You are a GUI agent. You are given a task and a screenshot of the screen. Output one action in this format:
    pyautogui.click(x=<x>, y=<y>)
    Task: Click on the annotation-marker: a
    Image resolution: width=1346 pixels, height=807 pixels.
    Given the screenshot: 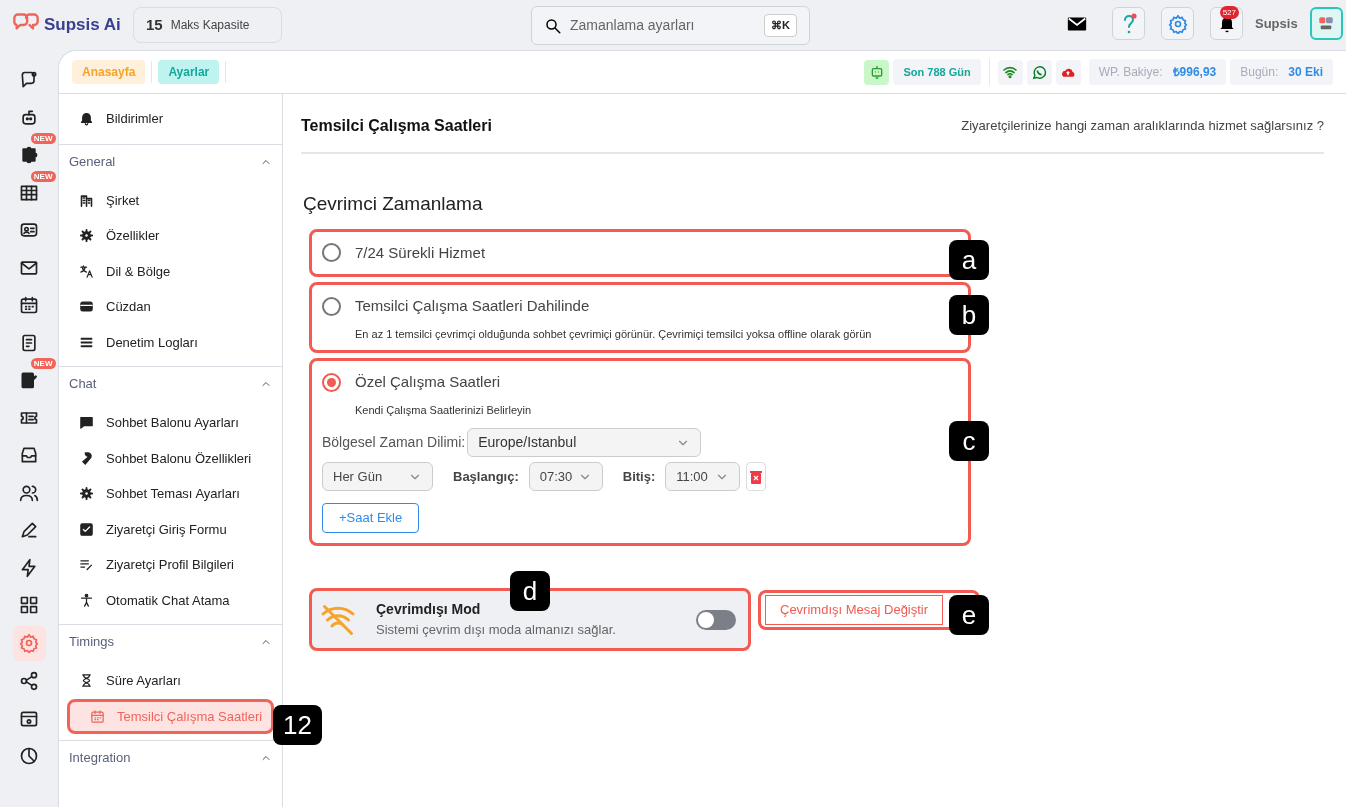 What is the action you would take?
    pyautogui.click(x=969, y=259)
    